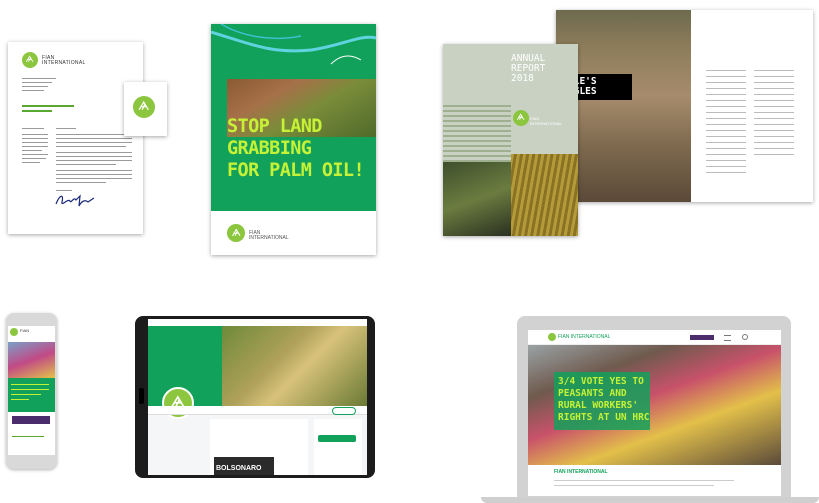  I want to click on booklet-headline: STOP LAND GRABBING FOR PALM OIL!, so click(296, 148).